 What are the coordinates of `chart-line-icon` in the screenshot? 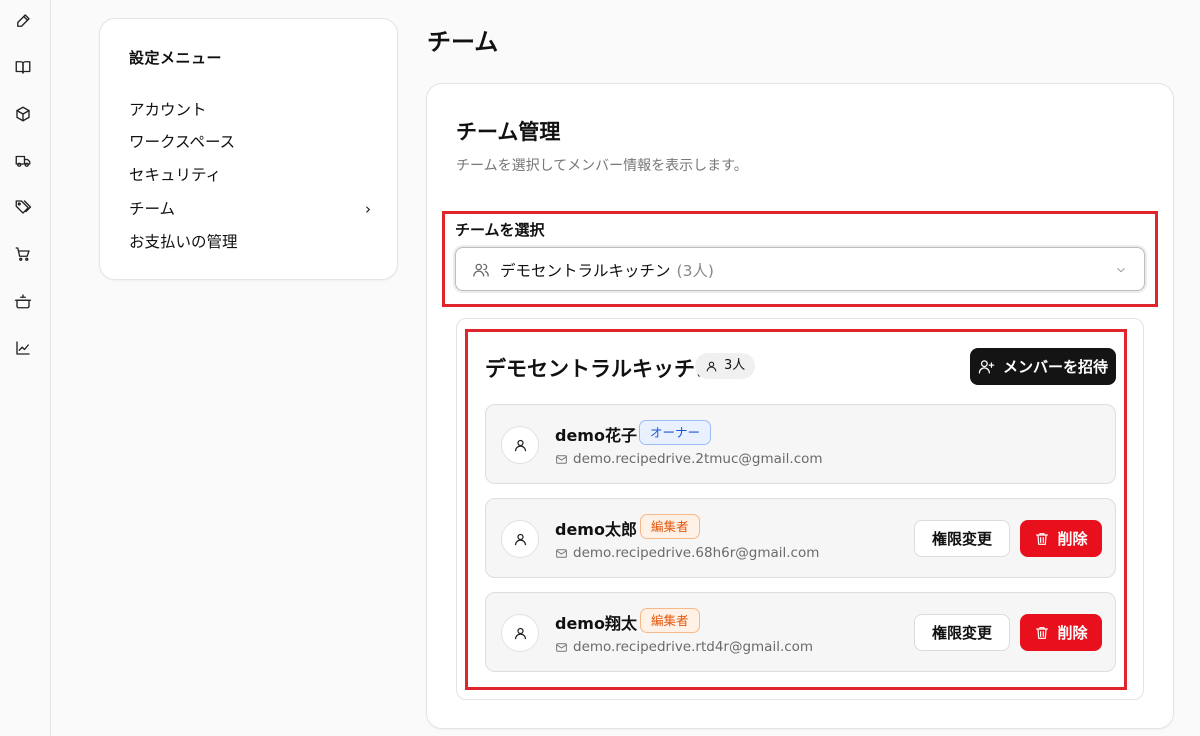 It's located at (23, 348).